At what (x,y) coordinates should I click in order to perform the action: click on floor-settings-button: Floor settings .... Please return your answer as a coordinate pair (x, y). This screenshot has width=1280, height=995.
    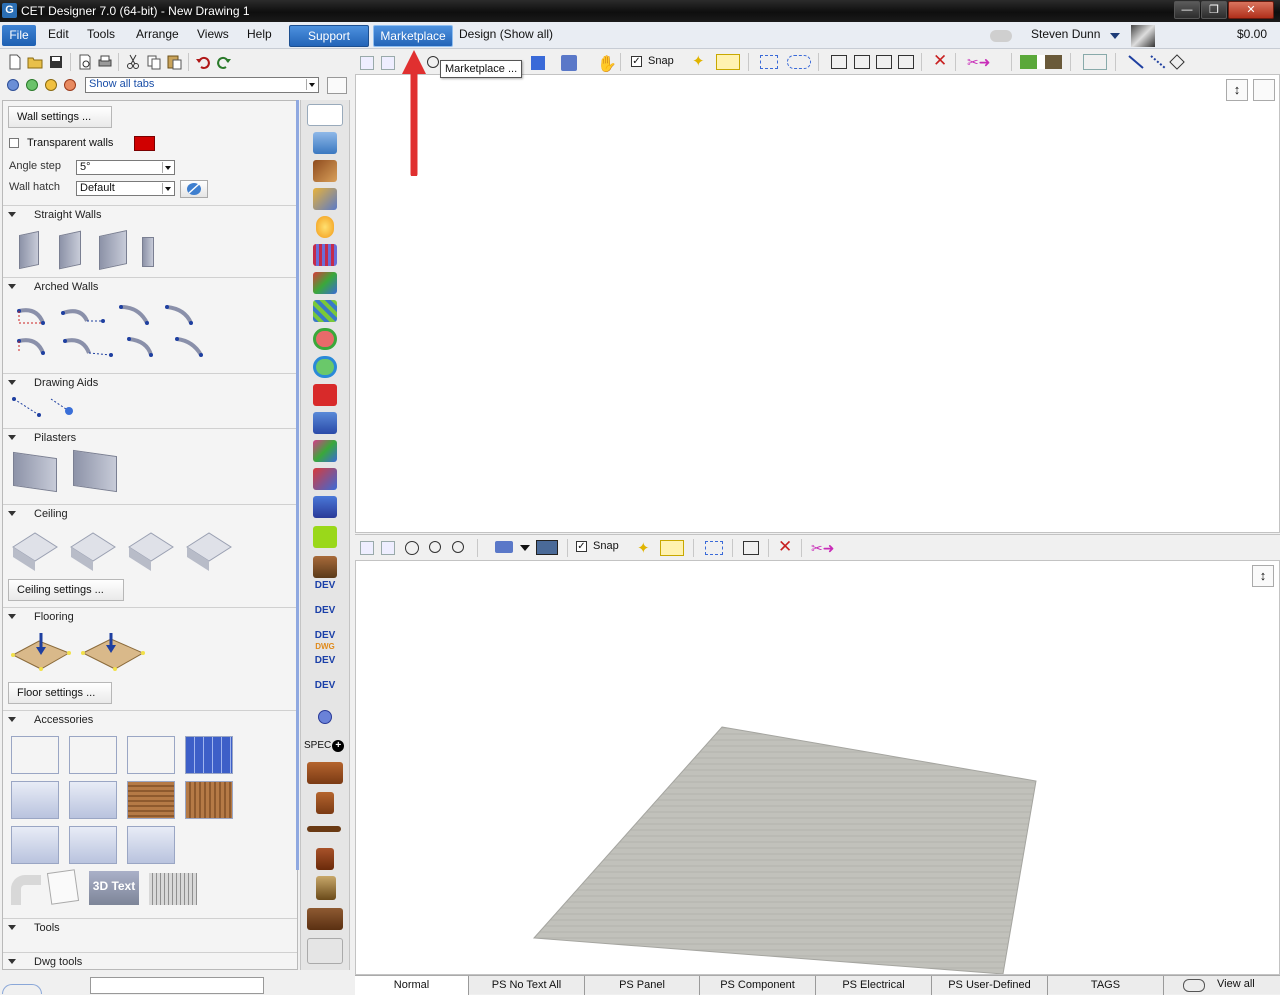
    Looking at the image, I should click on (60, 693).